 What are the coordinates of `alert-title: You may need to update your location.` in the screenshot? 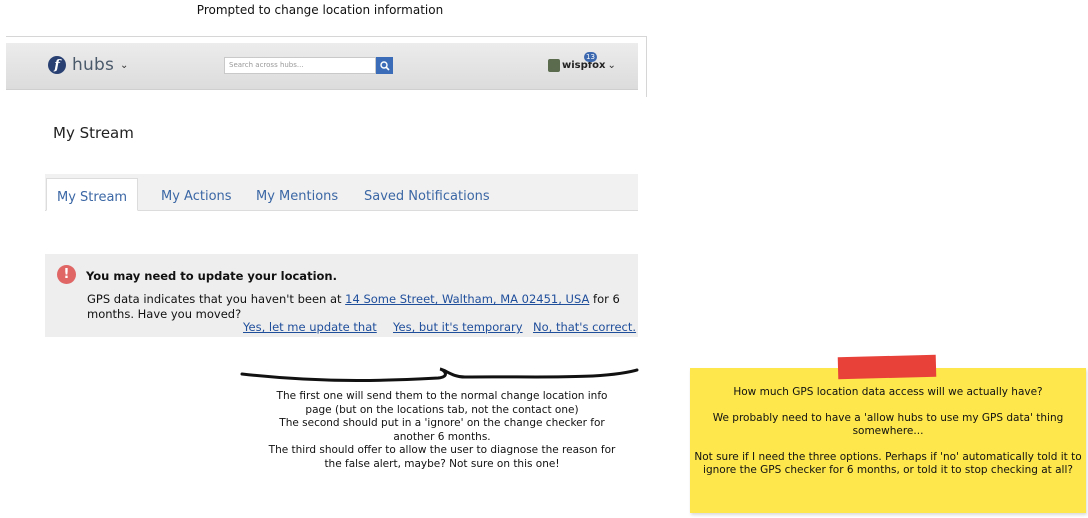 It's located at (211, 276).